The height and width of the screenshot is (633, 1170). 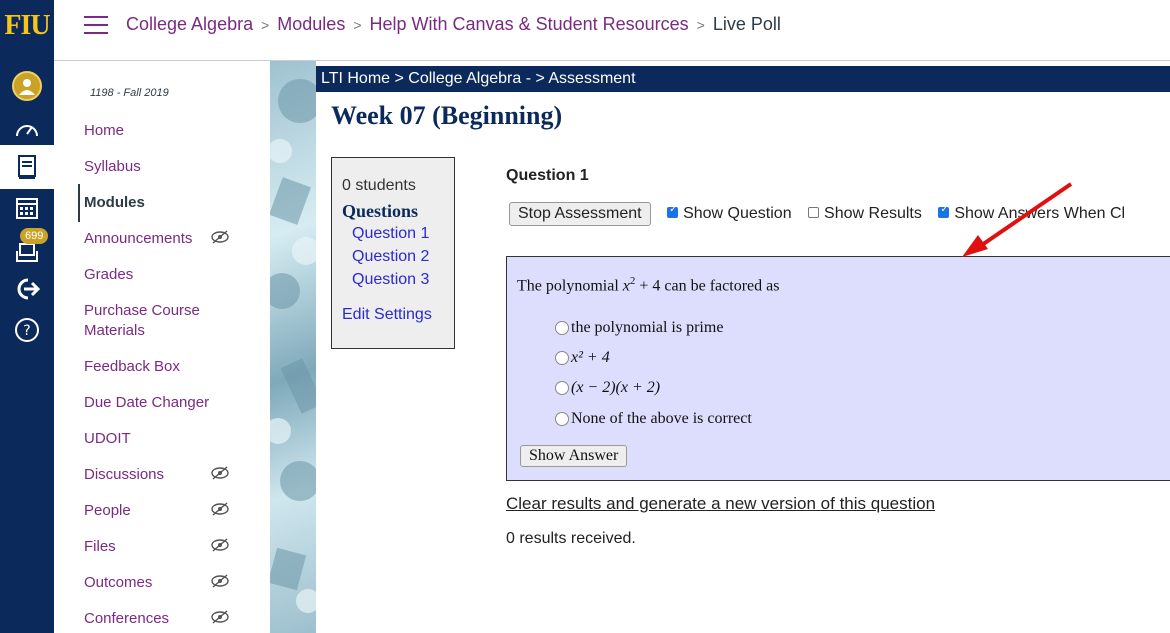 What do you see at coordinates (27, 208) in the screenshot?
I see `calendar-icon` at bounding box center [27, 208].